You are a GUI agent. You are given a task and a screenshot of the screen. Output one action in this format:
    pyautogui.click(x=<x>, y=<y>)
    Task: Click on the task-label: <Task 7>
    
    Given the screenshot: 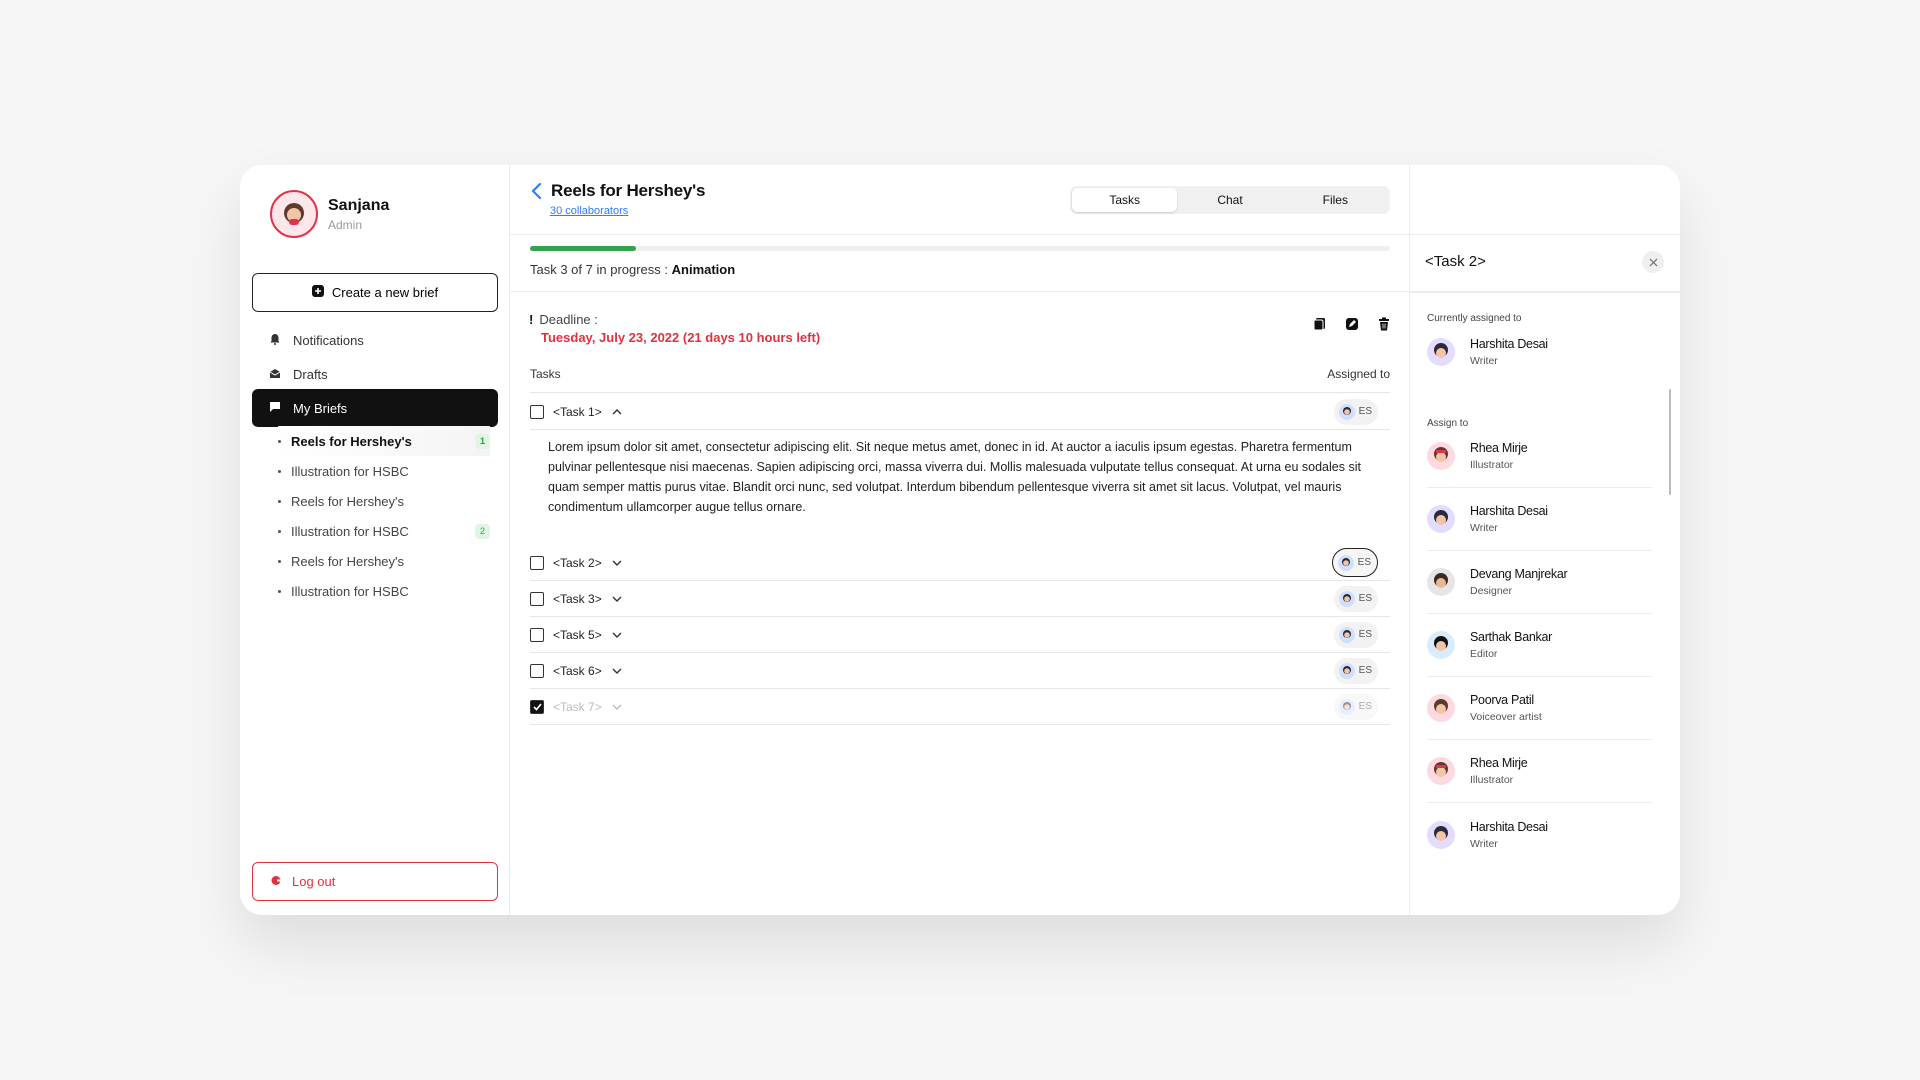 What is the action you would take?
    pyautogui.click(x=577, y=706)
    